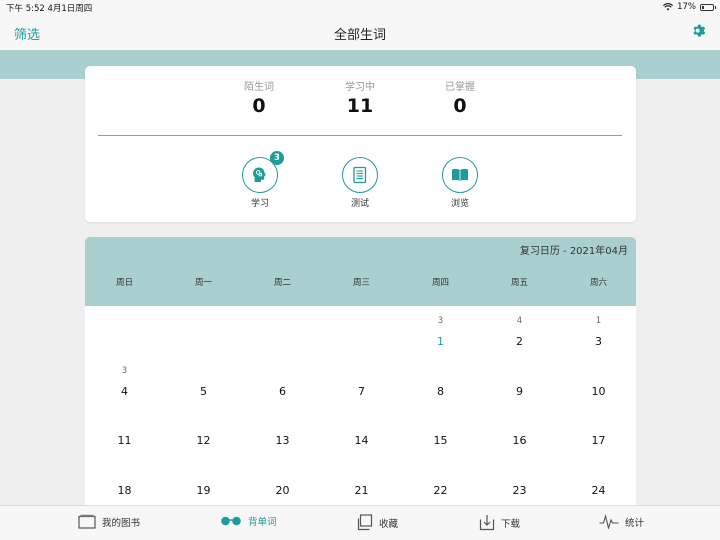  Describe the element at coordinates (360, 87) in the screenshot. I see `stat-label: 学习中` at that location.